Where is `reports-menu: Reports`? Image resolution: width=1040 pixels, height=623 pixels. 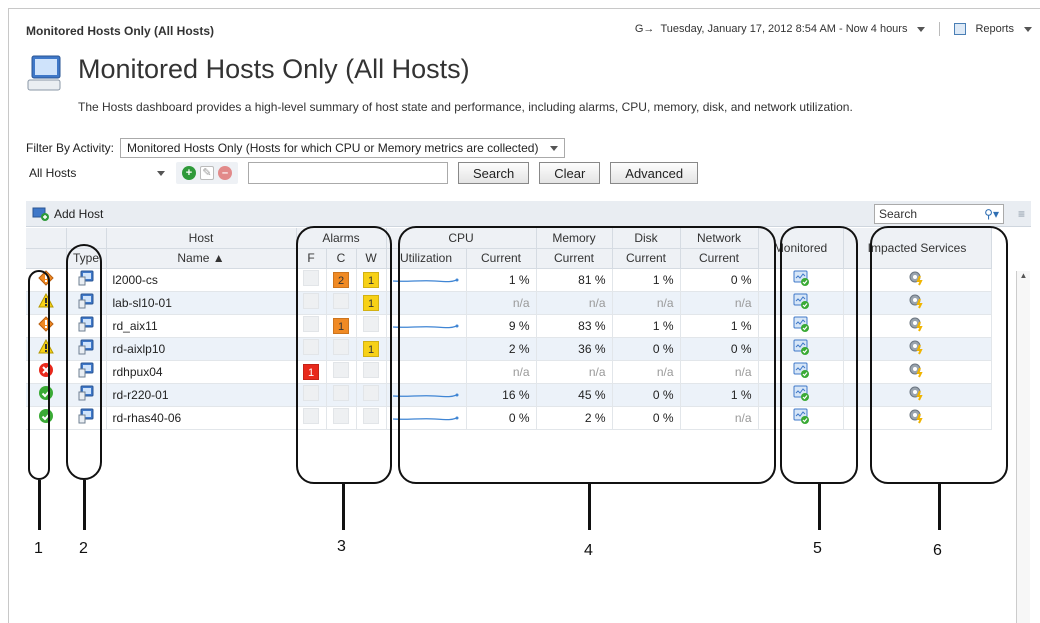
reports-menu: Reports is located at coordinates (994, 29).